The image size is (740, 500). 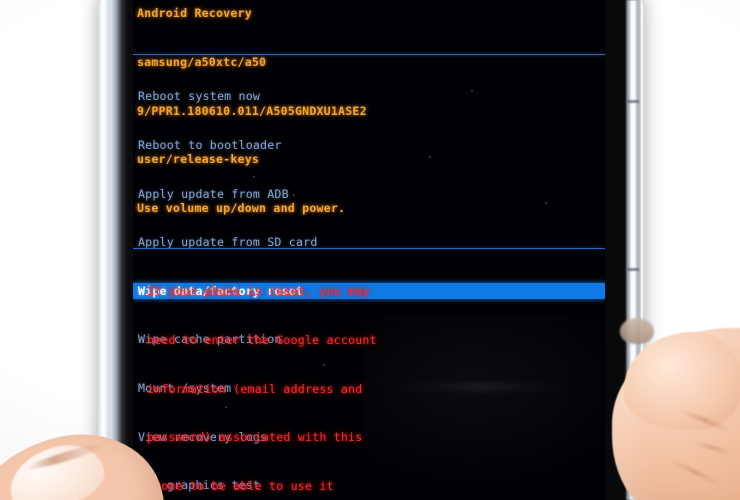 I want to click on warning-line-2: information (email address and, so click(x=255, y=388).